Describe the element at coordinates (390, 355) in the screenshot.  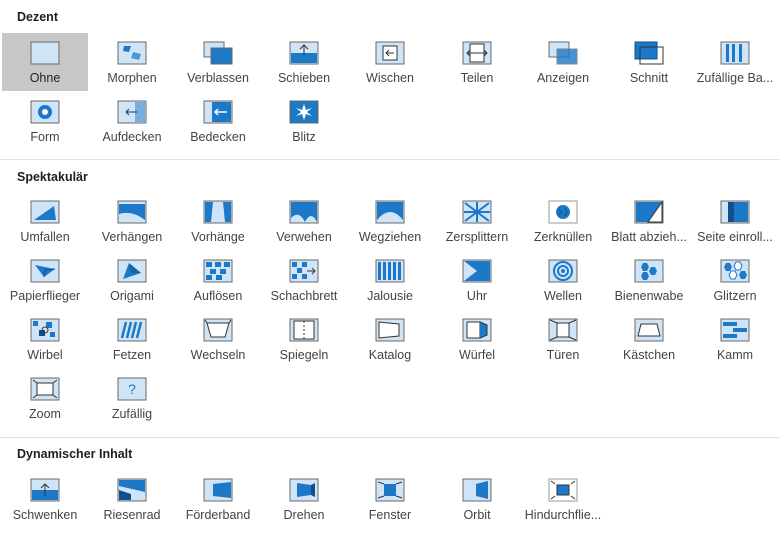
I see `transition-label: Katalog` at that location.